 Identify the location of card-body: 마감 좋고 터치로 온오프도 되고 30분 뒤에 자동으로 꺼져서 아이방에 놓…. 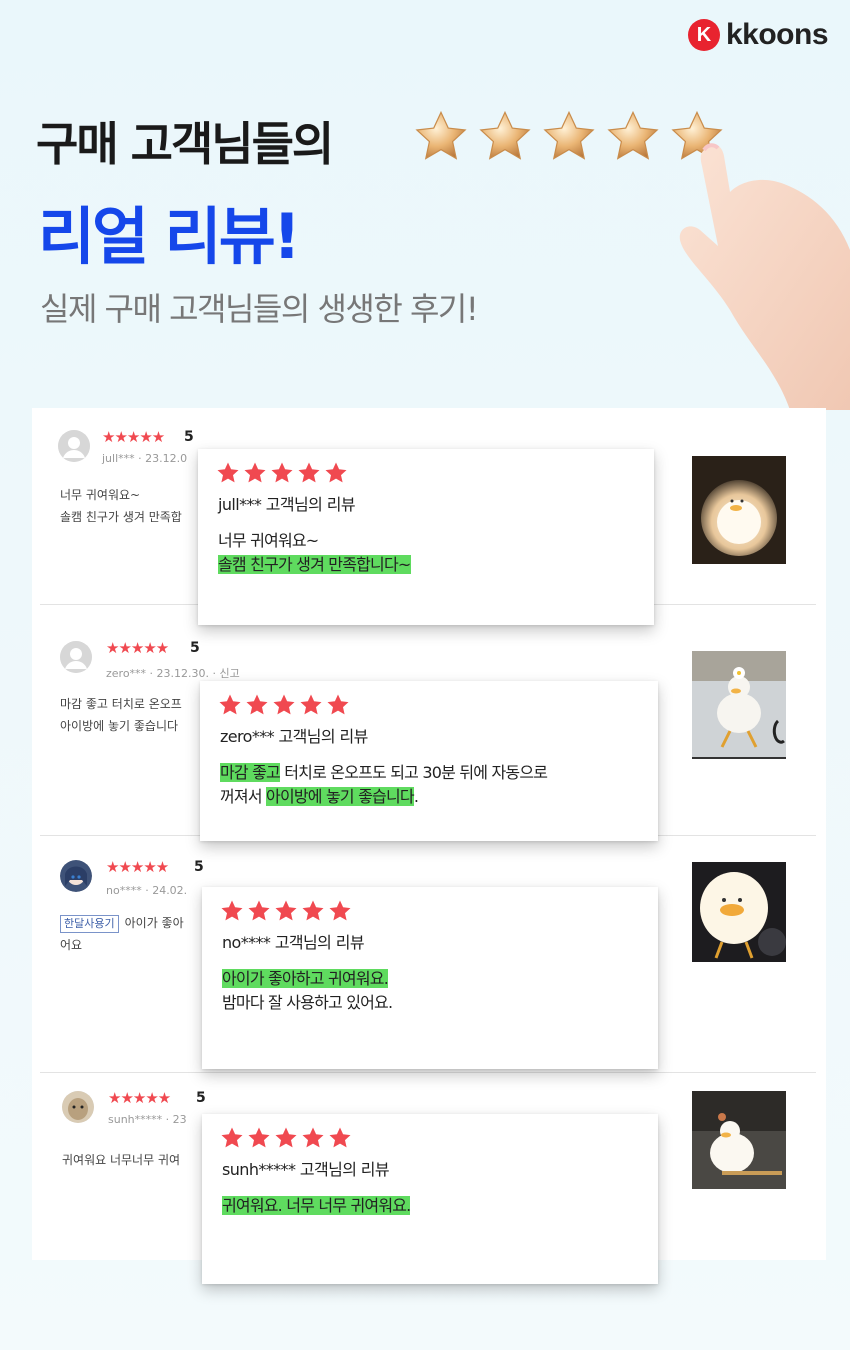
(429, 785).